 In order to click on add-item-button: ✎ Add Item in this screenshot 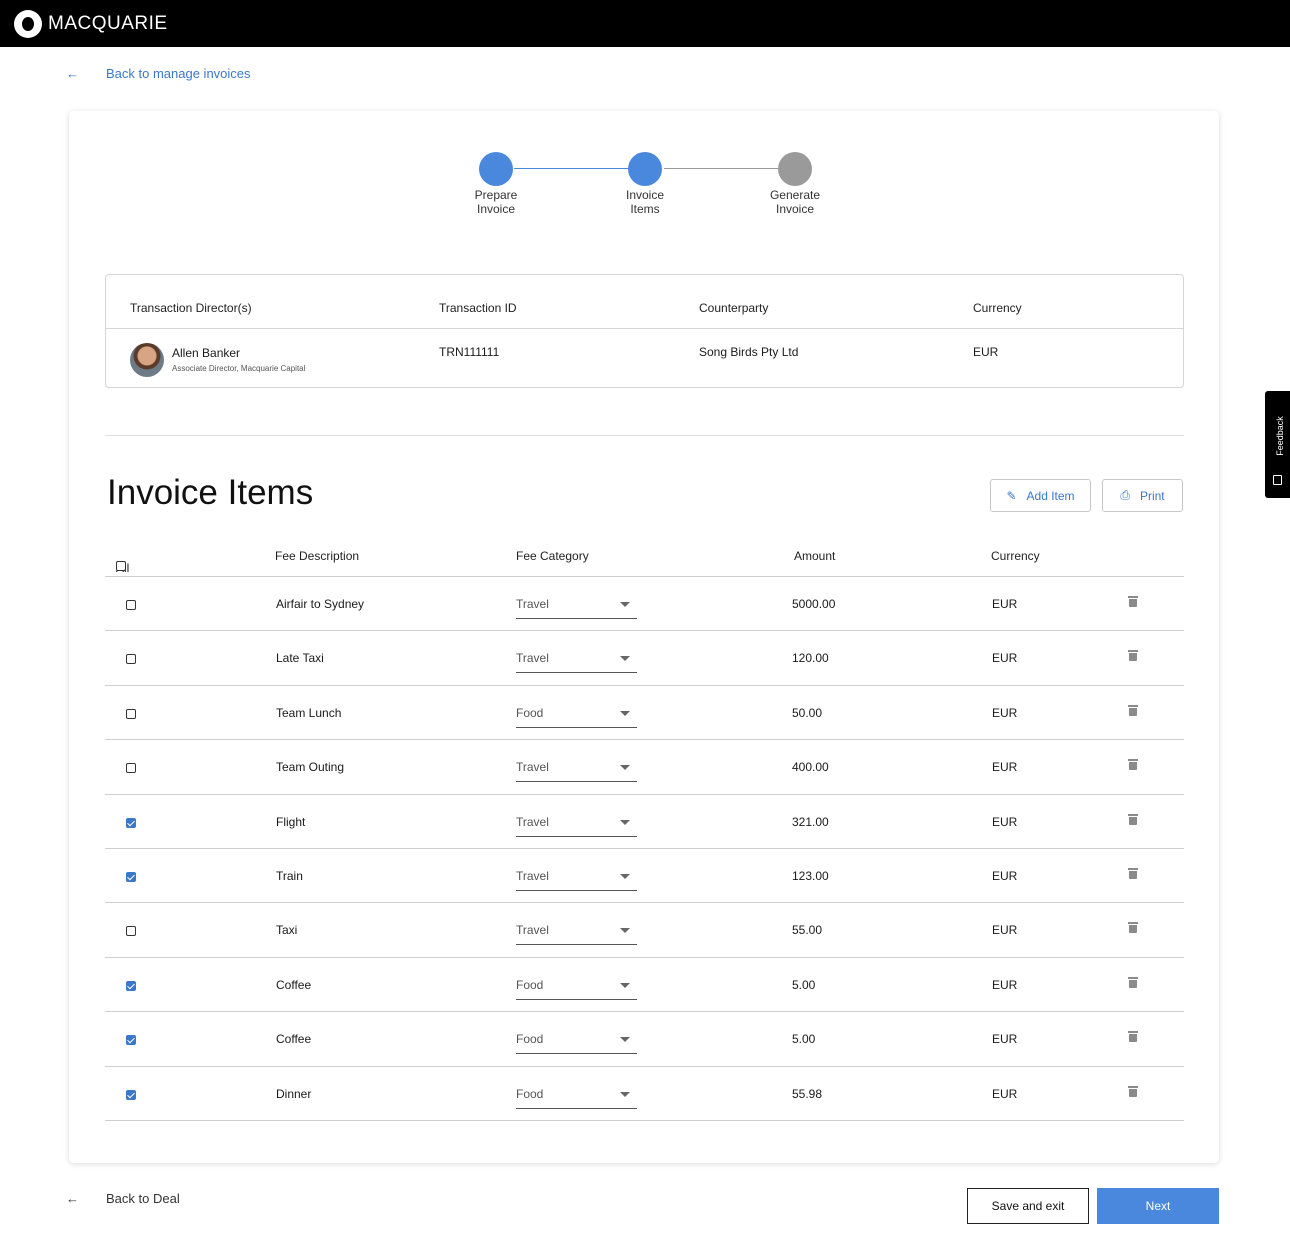, I will do `click(1040, 495)`.